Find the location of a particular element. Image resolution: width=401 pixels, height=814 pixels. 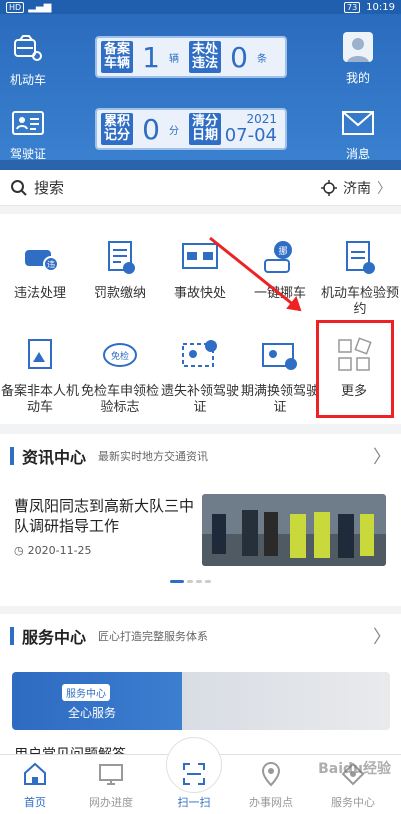

scan-icon is located at coordinates (194, 774).